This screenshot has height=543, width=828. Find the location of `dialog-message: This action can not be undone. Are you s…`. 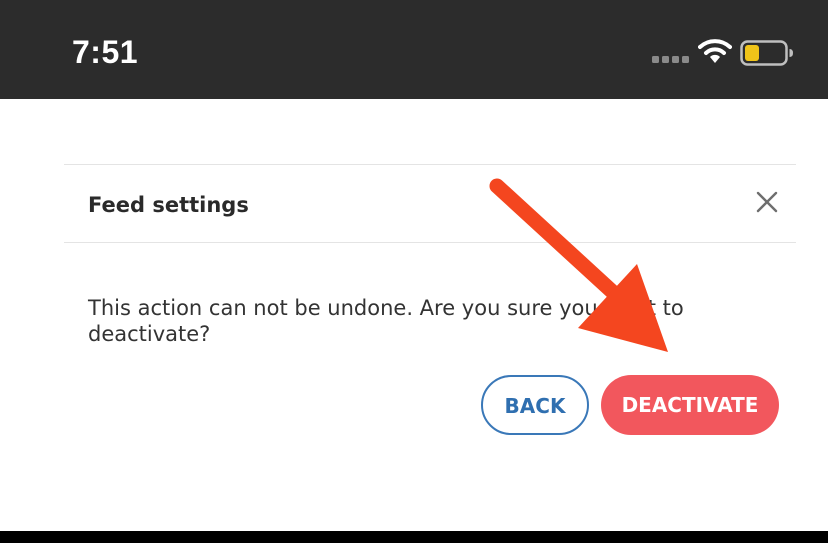

dialog-message: This action can not be undone. Are you s… is located at coordinates (386, 321).